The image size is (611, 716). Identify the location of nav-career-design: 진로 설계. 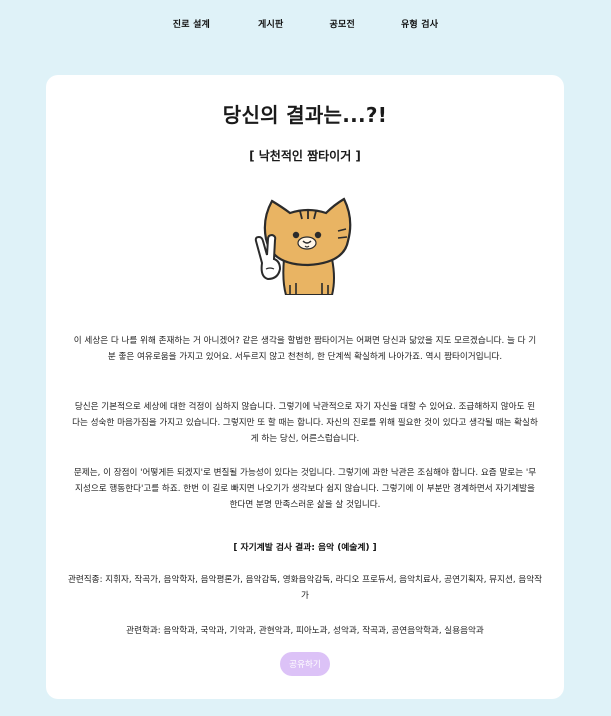
(191, 23).